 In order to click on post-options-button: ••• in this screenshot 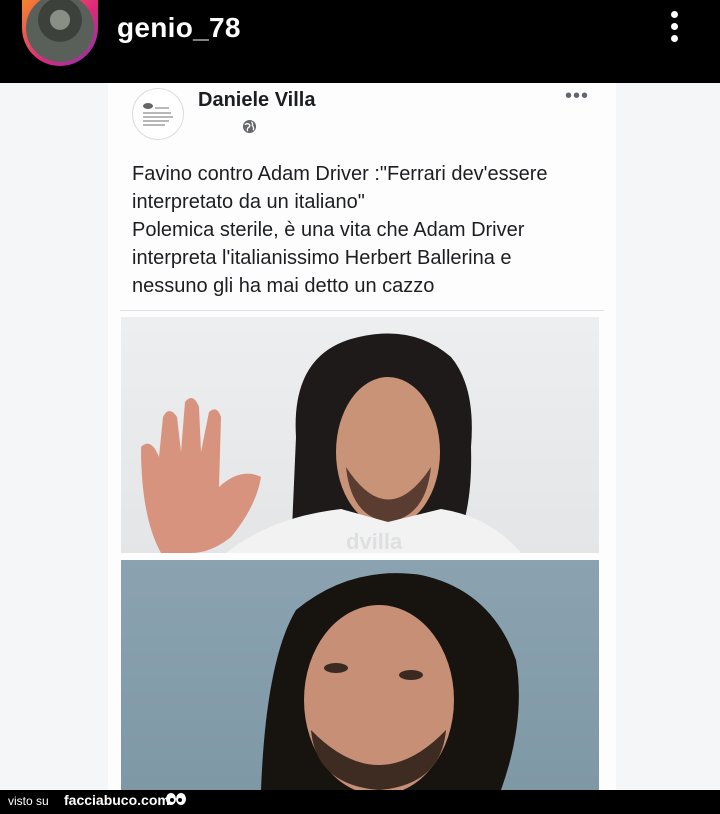, I will do `click(577, 96)`.